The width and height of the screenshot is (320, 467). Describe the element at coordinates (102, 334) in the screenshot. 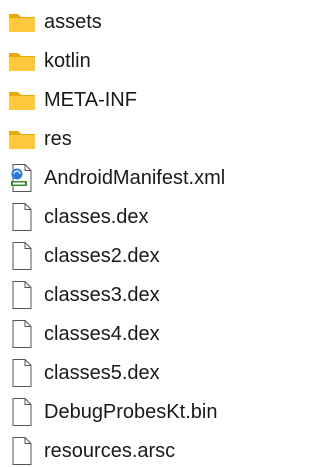

I see `file-name: classes4.dex` at that location.